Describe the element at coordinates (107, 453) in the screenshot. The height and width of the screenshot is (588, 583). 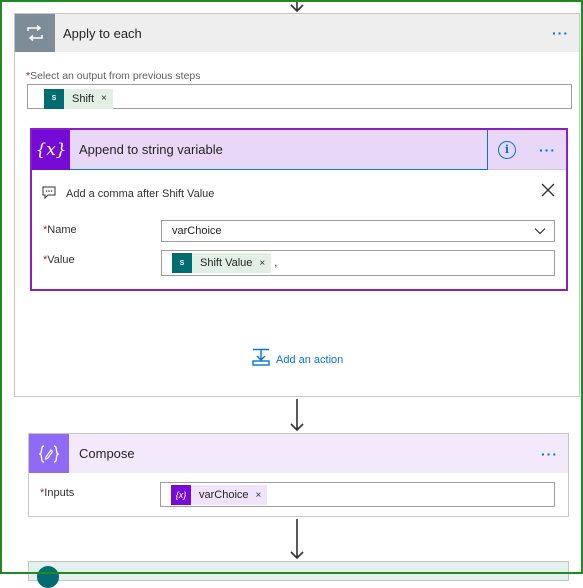
I see `compose-title: Compose` at that location.